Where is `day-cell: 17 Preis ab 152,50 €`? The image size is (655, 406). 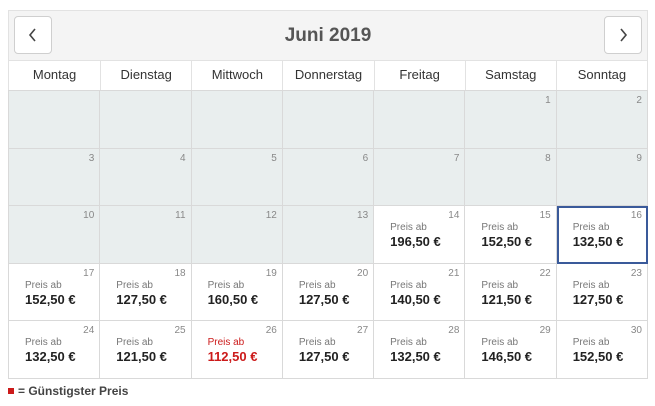 day-cell: 17 Preis ab 152,50 € is located at coordinates (55, 292).